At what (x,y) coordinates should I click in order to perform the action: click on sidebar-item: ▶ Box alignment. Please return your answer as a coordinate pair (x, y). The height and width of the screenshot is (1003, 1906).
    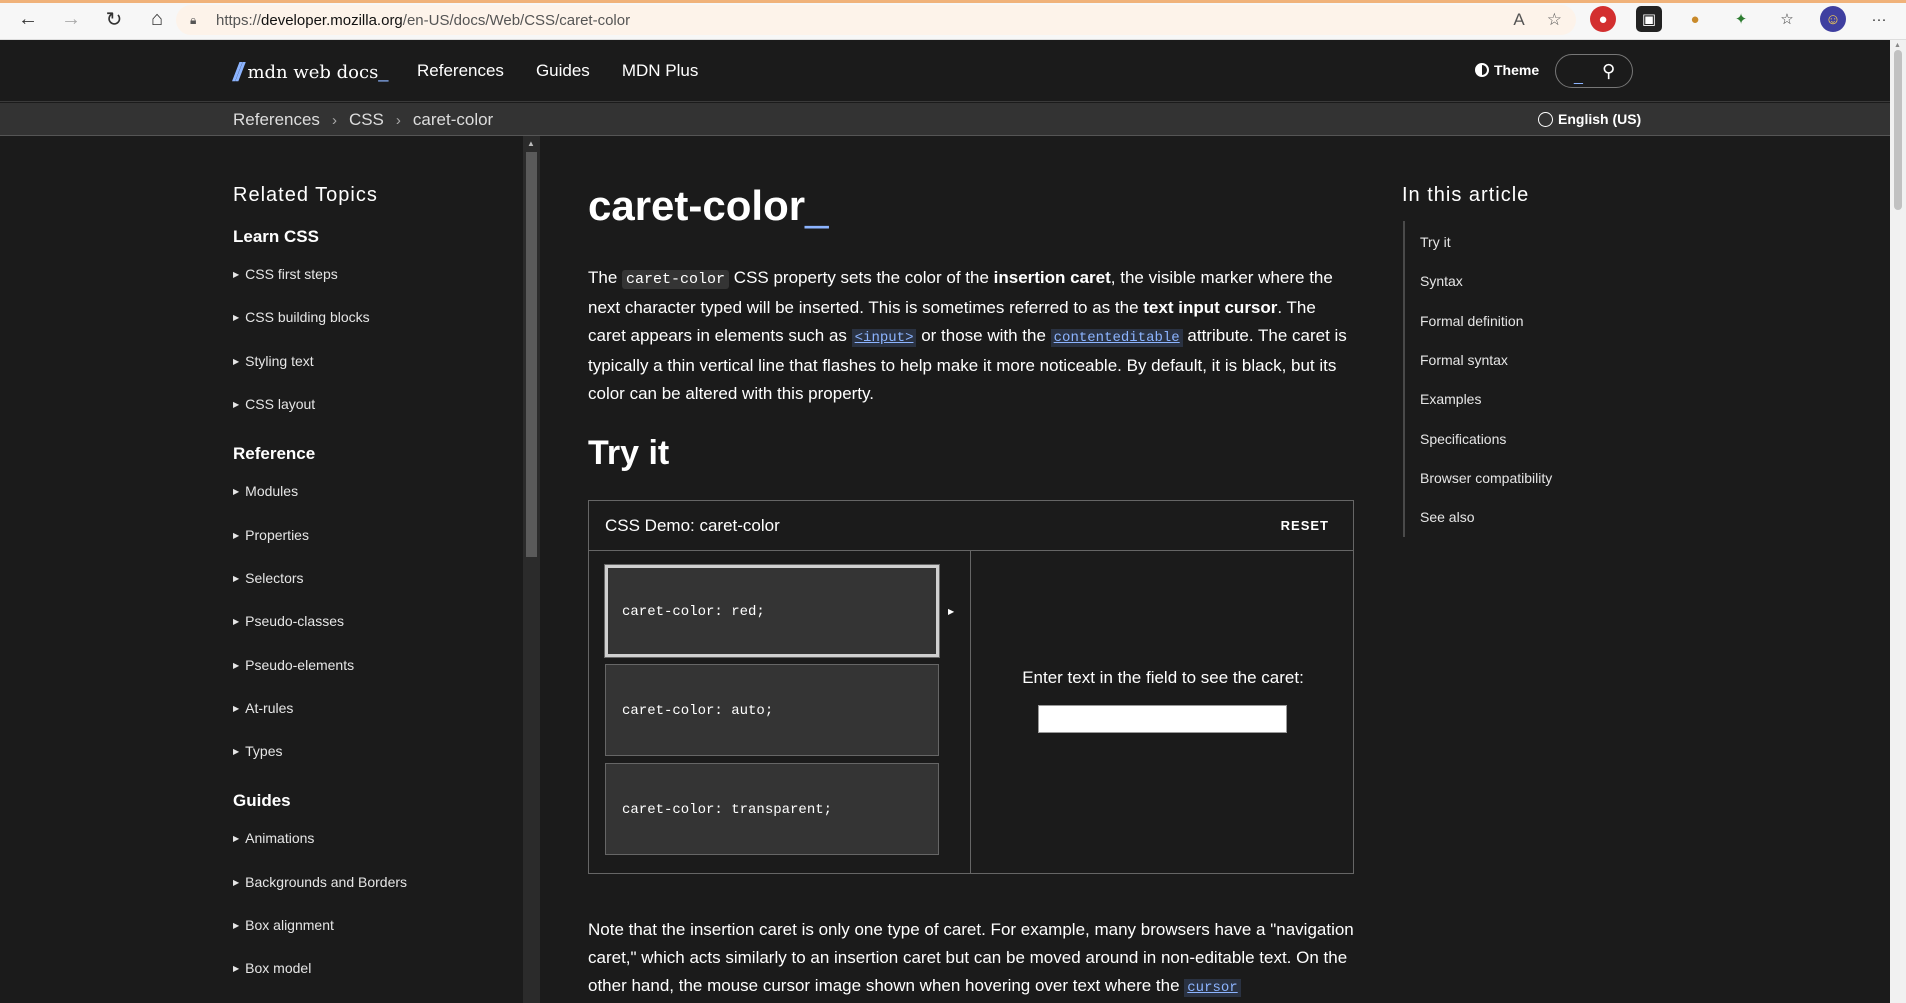
    Looking at the image, I should click on (283, 925).